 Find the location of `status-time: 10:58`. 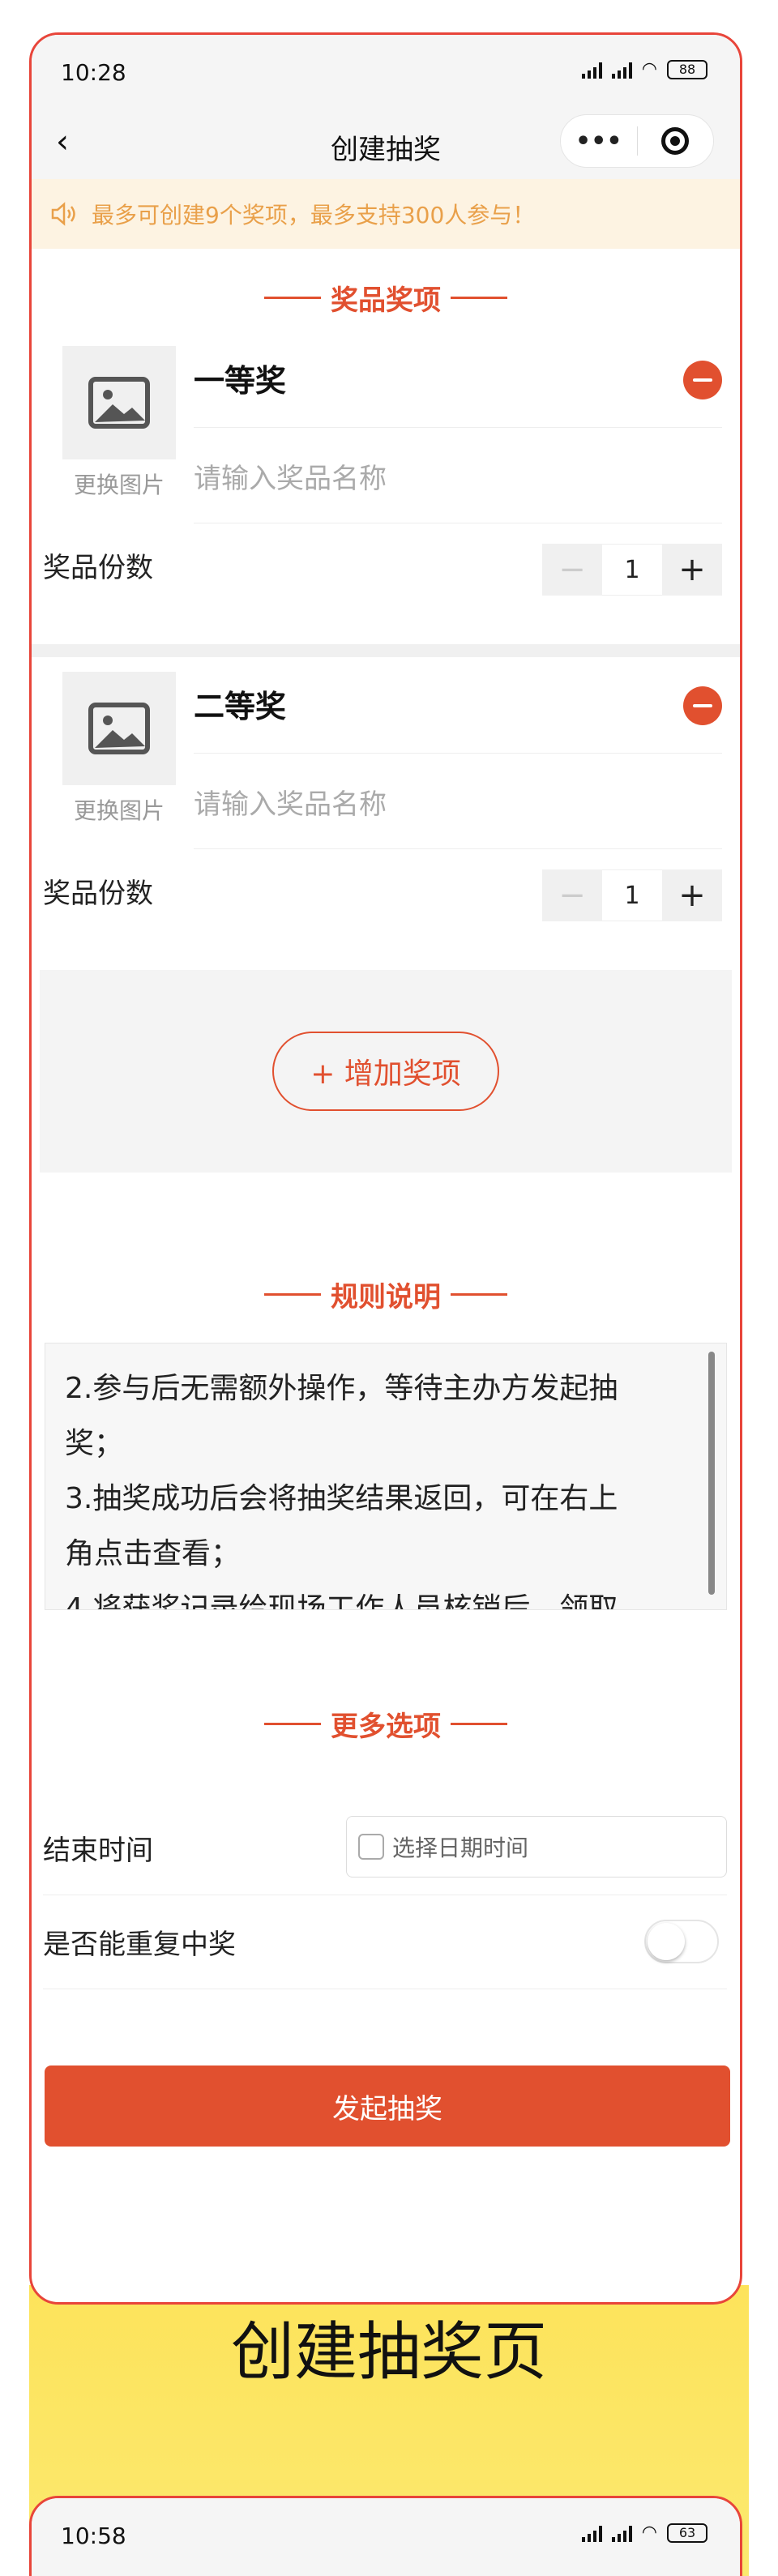

status-time: 10:58 is located at coordinates (93, 2536).